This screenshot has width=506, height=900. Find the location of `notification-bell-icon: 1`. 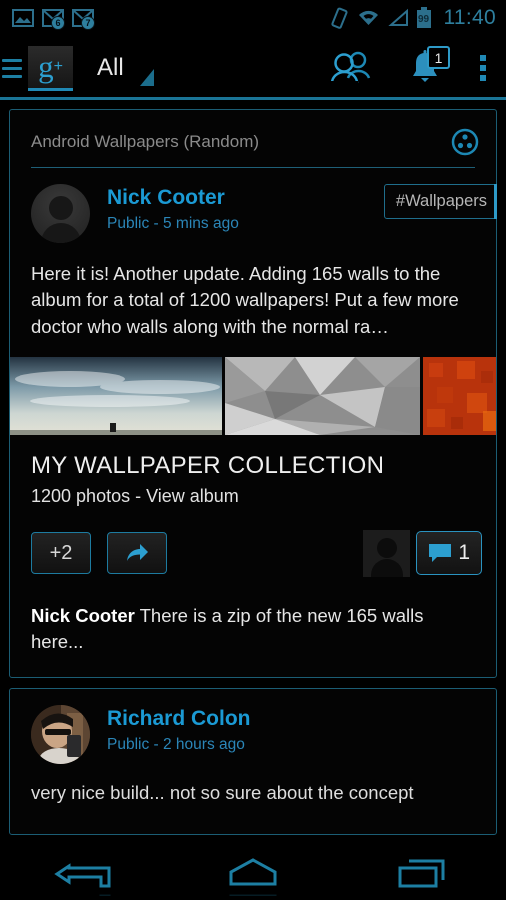

notification-bell-icon: 1 is located at coordinates (428, 66).